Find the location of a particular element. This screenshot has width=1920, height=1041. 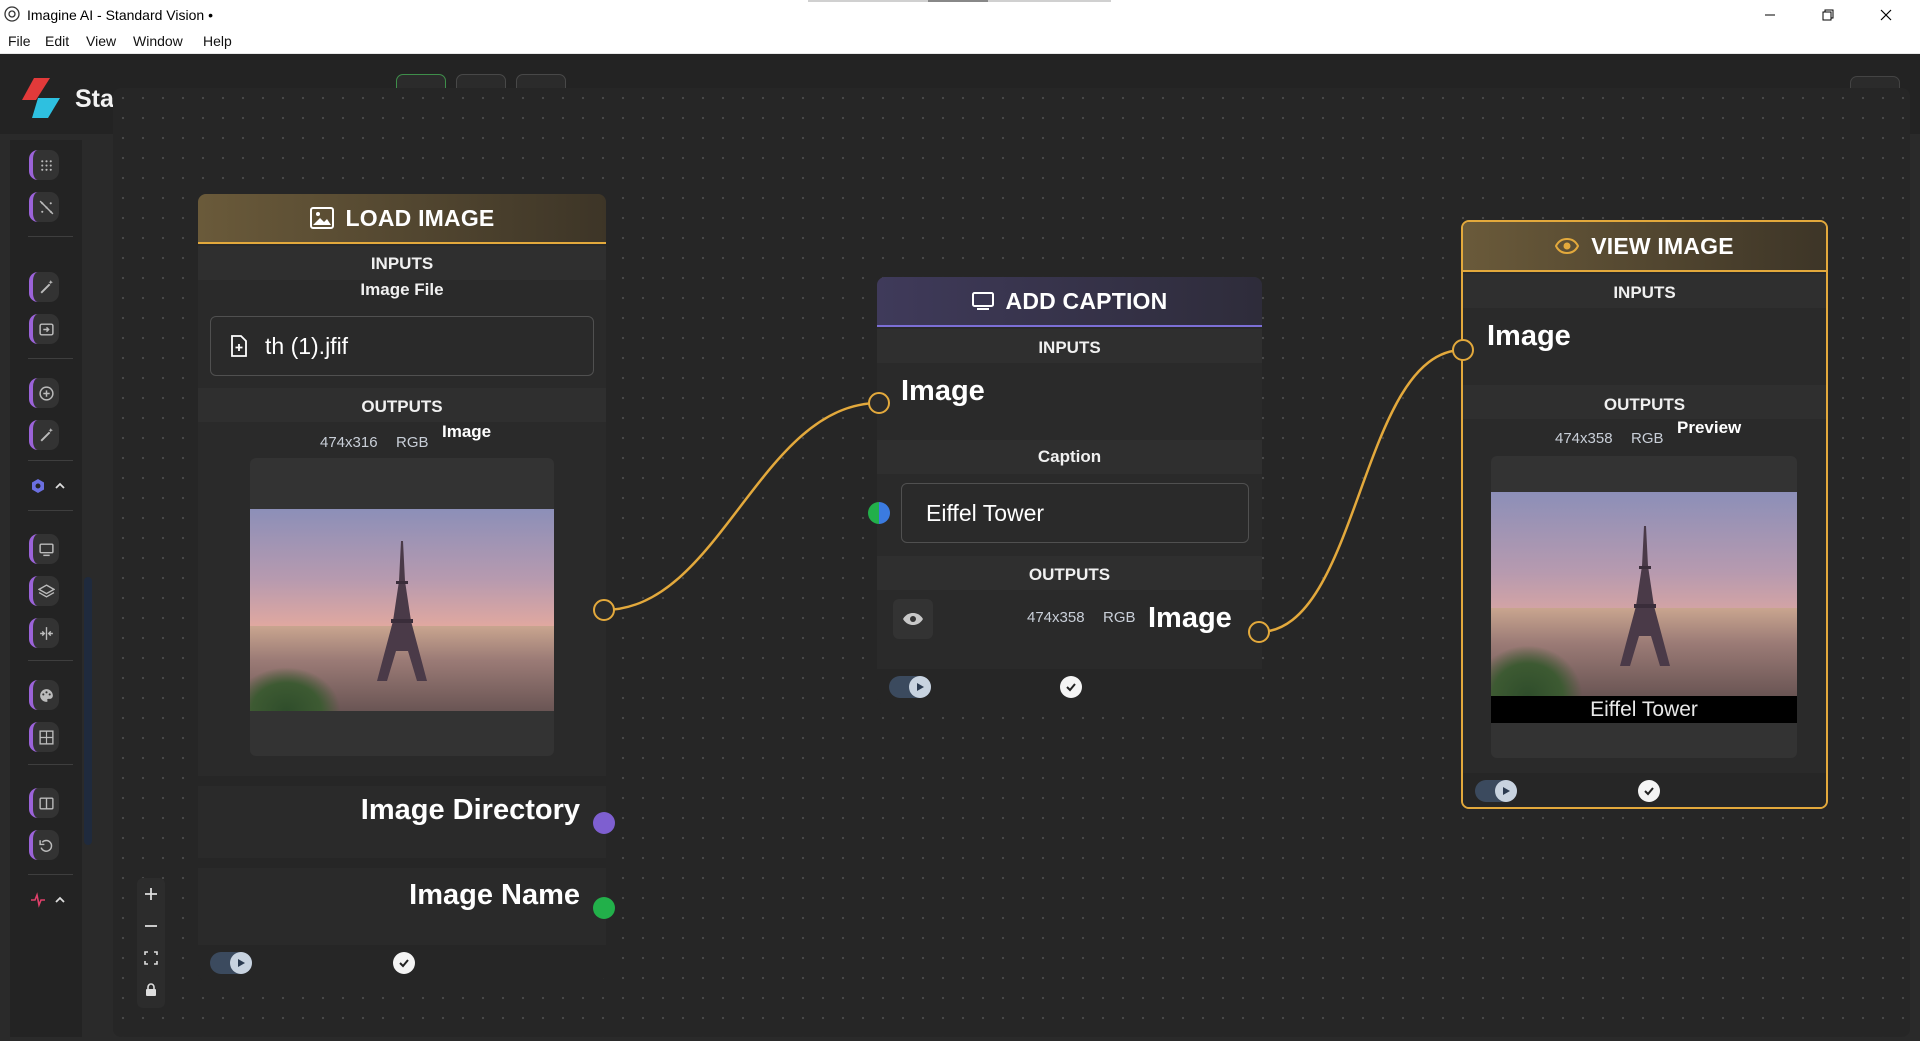

menu-view: View is located at coordinates (101, 41).